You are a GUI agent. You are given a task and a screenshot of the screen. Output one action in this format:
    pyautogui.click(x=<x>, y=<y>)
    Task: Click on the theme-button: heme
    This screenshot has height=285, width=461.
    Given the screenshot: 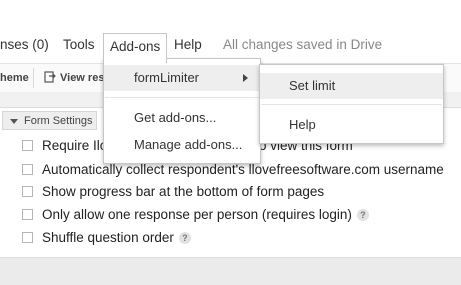 What is the action you would take?
    pyautogui.click(x=14, y=78)
    